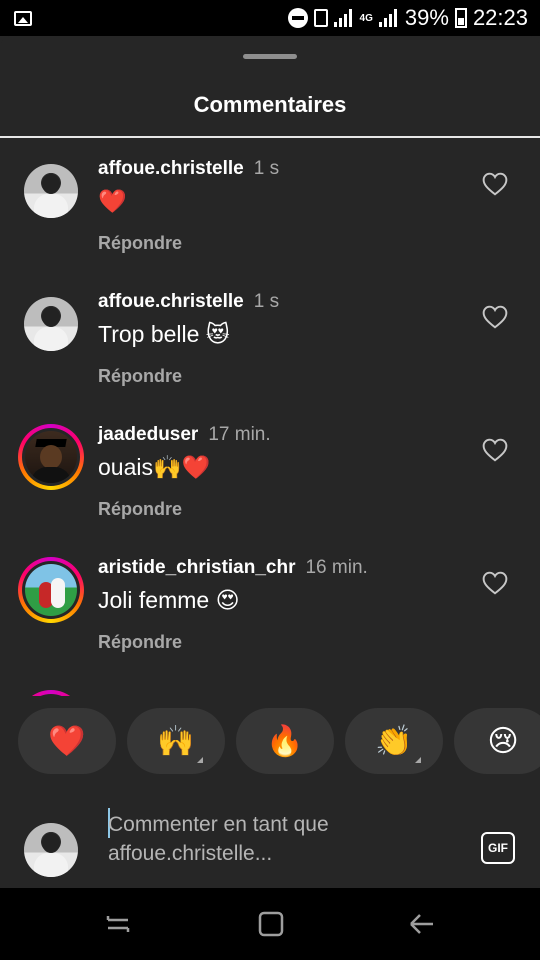 This screenshot has height=960, width=540. What do you see at coordinates (196, 567) in the screenshot?
I see `comment-username: aristide_christian_chr` at bounding box center [196, 567].